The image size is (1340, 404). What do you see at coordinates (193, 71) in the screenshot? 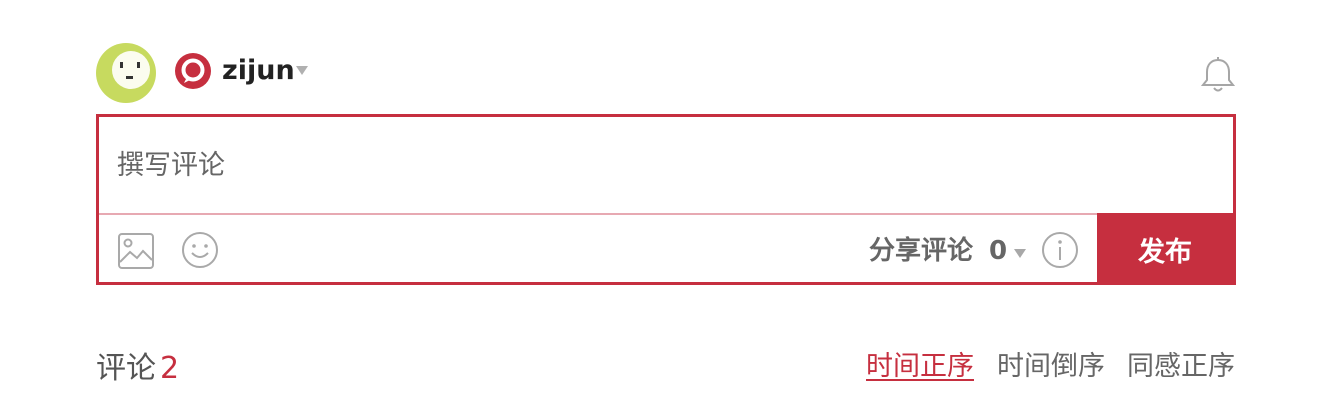
I see `service-logo-icon` at bounding box center [193, 71].